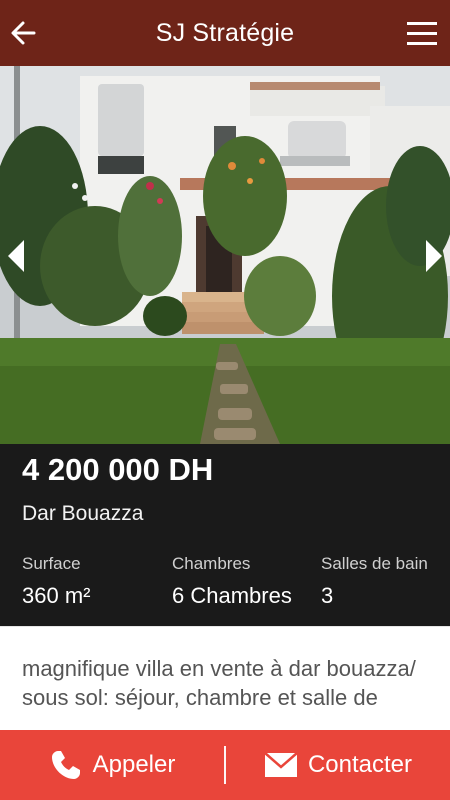  I want to click on chevron-left-icon, so click(16, 256).